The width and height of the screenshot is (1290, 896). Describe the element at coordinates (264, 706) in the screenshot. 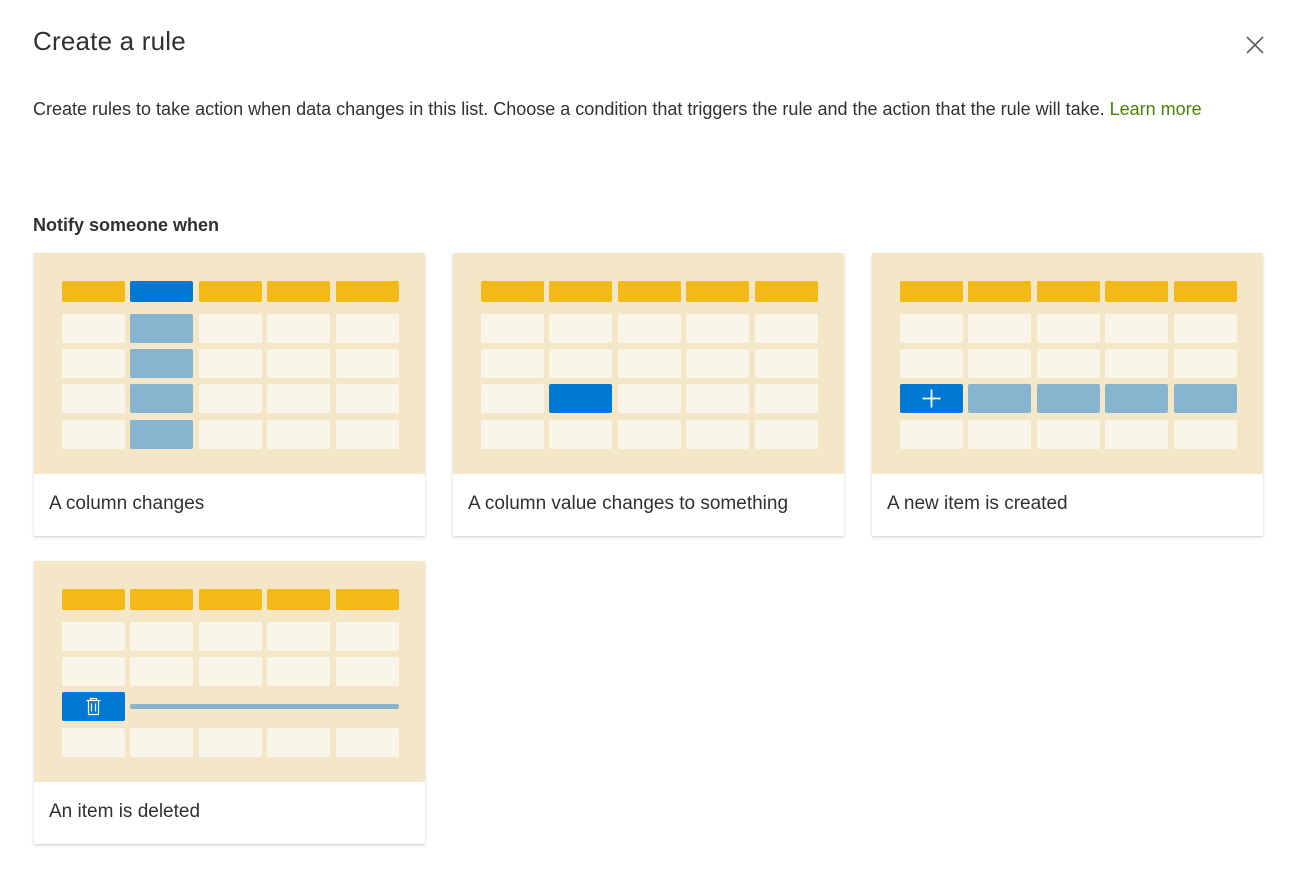

I see `strikethrough-line` at that location.